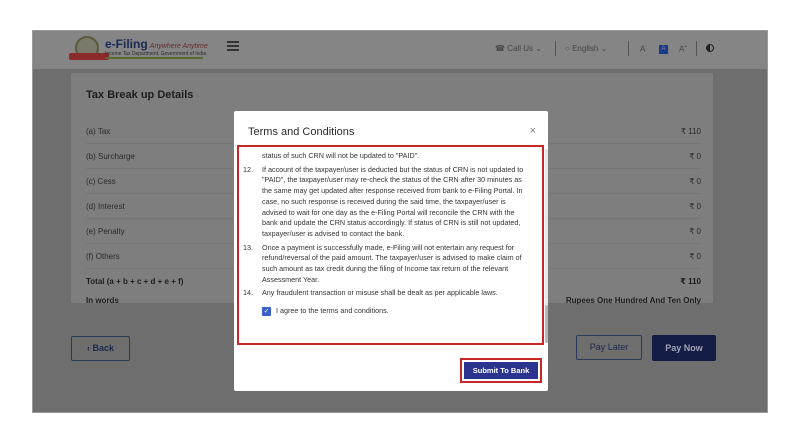 The image size is (799, 443). I want to click on total-value: ₹ 110, so click(690, 281).